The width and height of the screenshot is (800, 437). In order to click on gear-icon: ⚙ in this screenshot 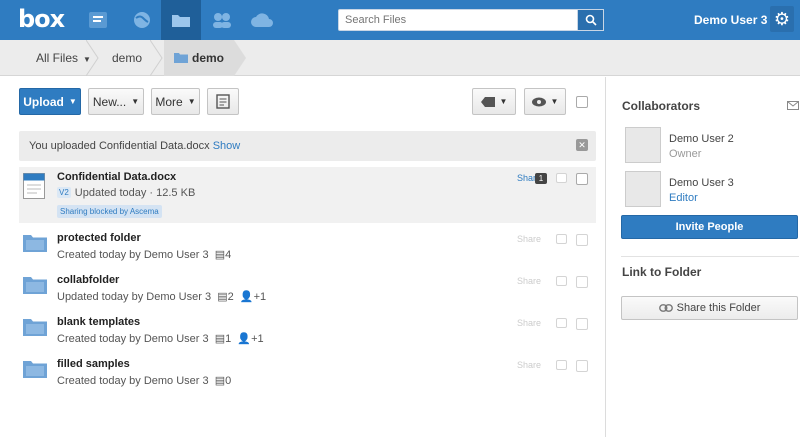, I will do `click(782, 19)`.